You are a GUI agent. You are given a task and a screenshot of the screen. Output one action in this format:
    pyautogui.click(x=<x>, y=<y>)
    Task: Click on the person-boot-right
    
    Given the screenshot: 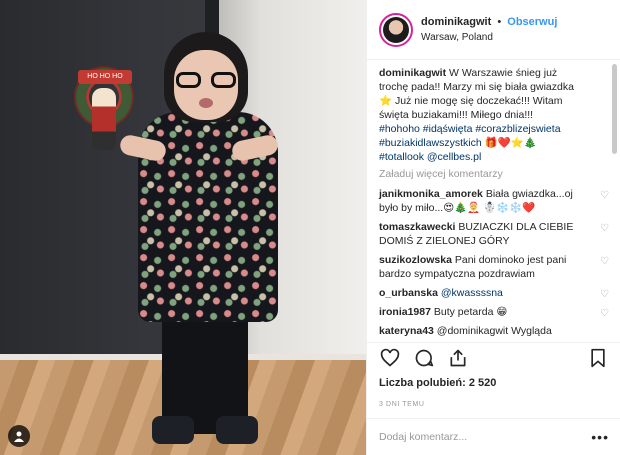 What is the action you would take?
    pyautogui.click(x=237, y=430)
    